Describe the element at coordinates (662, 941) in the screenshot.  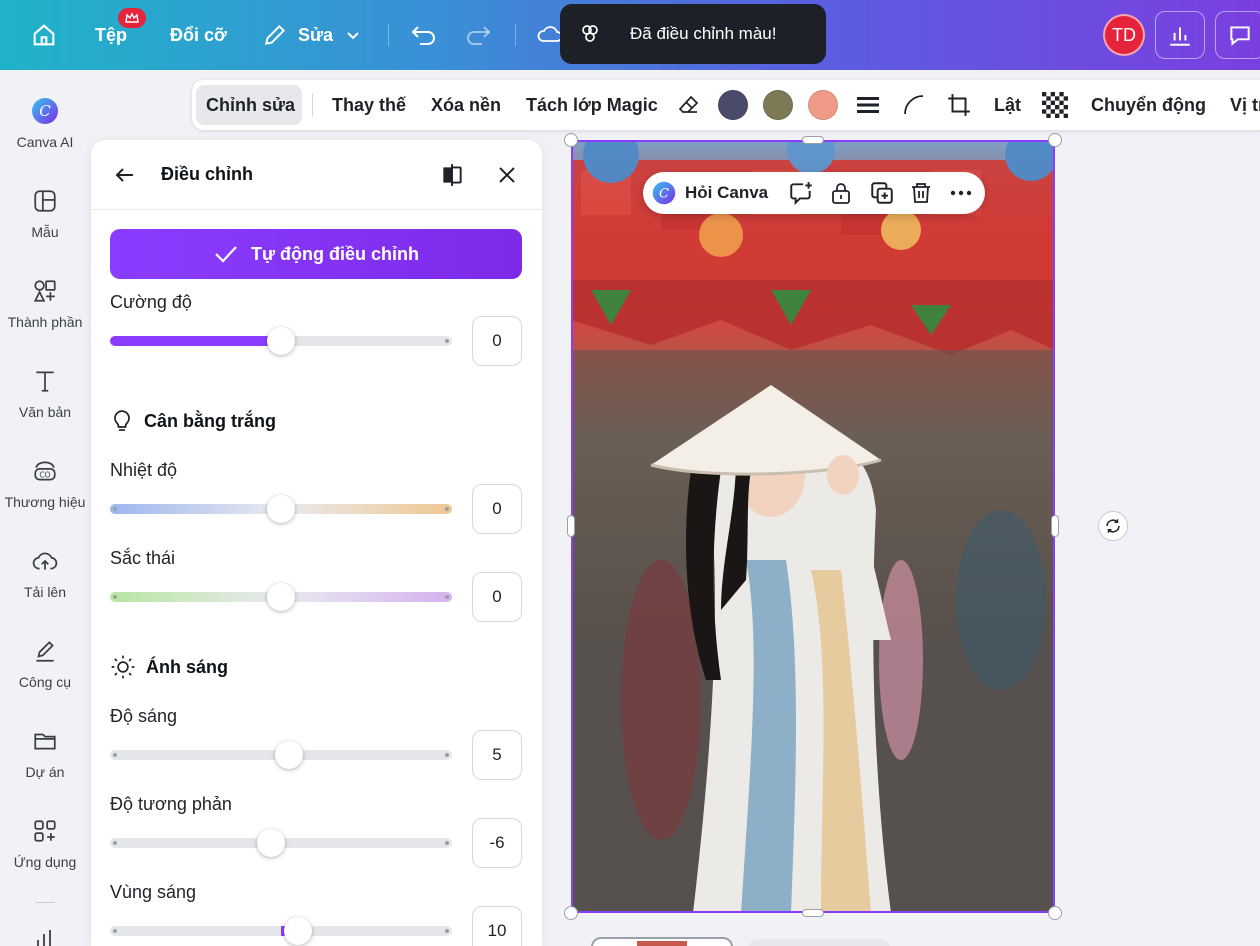
I see `page-thumbnail` at that location.